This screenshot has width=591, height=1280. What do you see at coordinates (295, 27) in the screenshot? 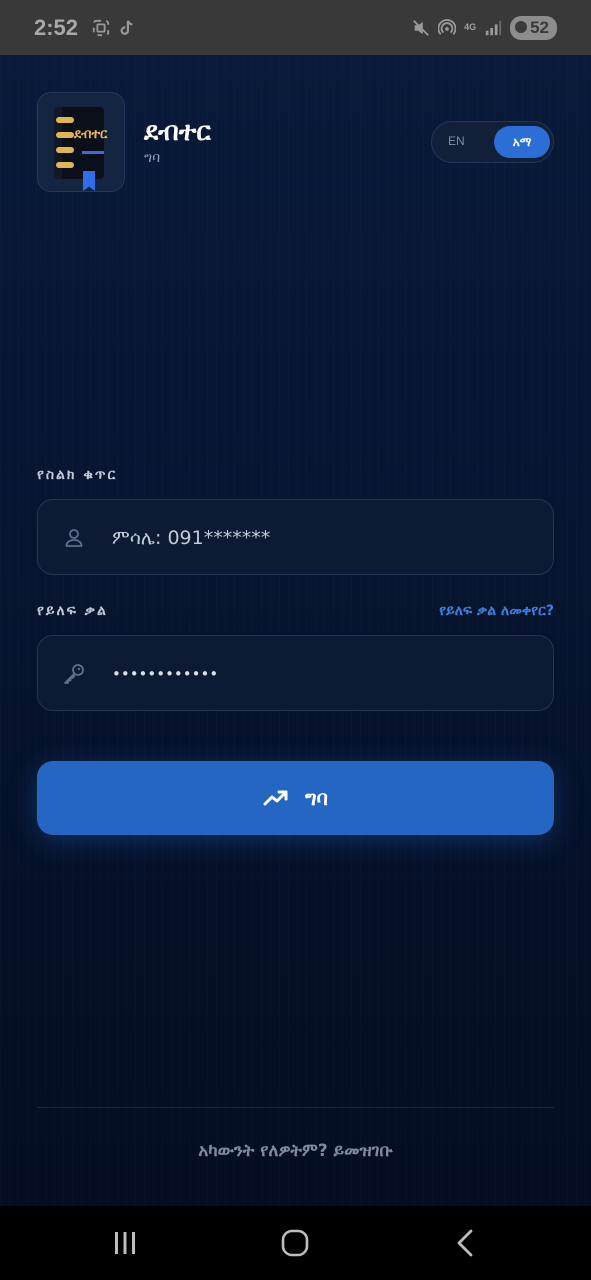
I see `status-bar: 2:52 4G 52` at bounding box center [295, 27].